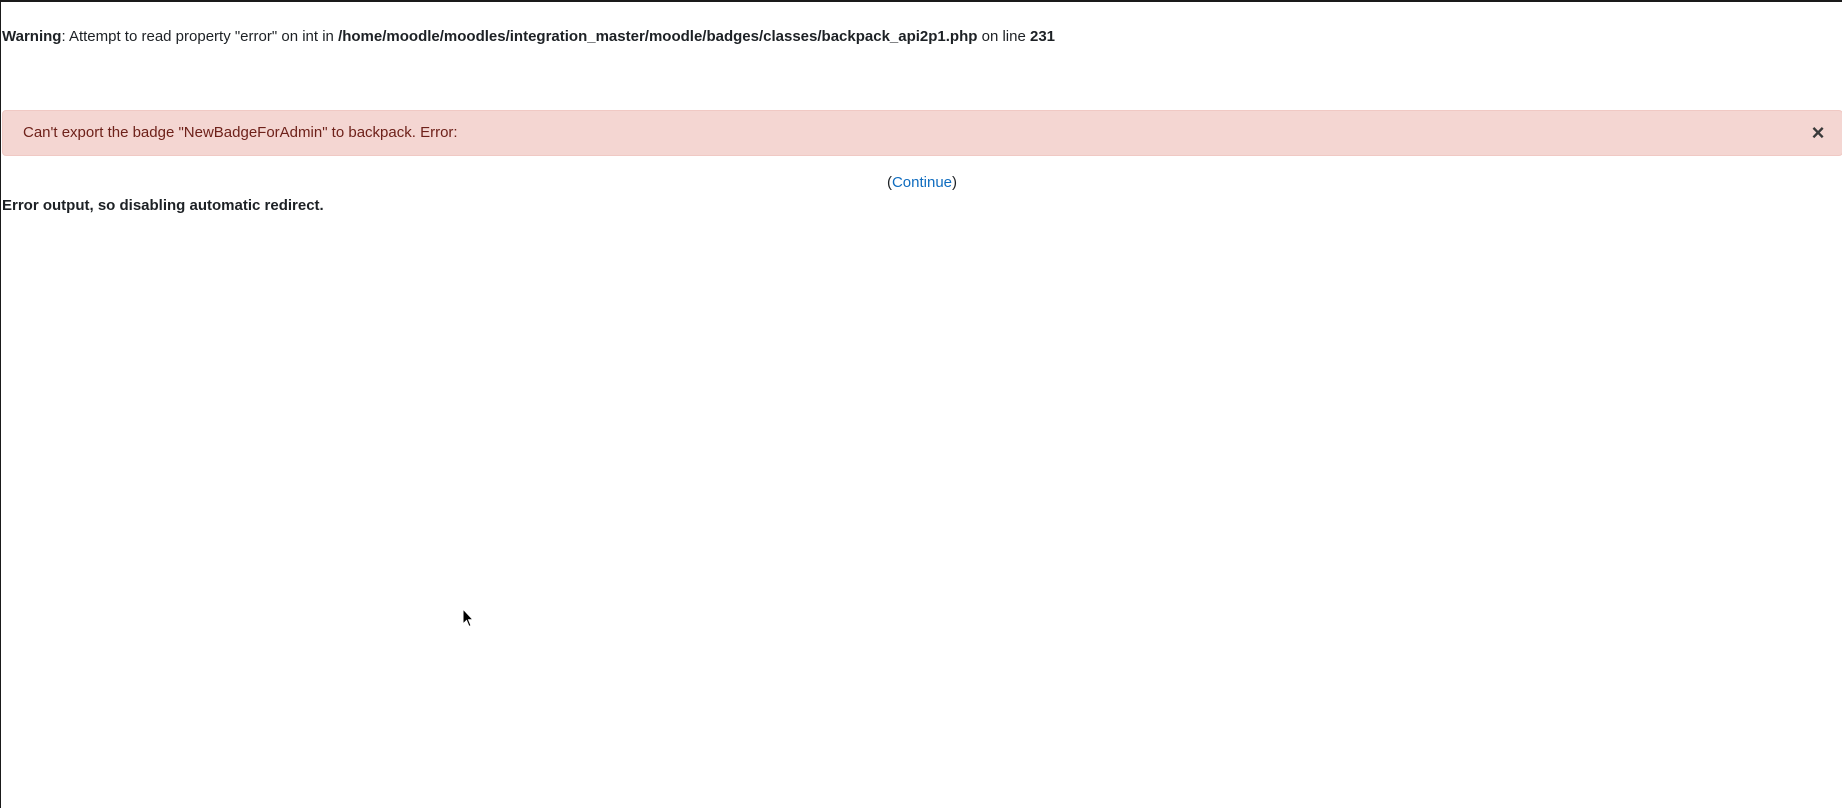 The width and height of the screenshot is (1842, 808). What do you see at coordinates (1818, 133) in the screenshot?
I see `close-icon: ×` at bounding box center [1818, 133].